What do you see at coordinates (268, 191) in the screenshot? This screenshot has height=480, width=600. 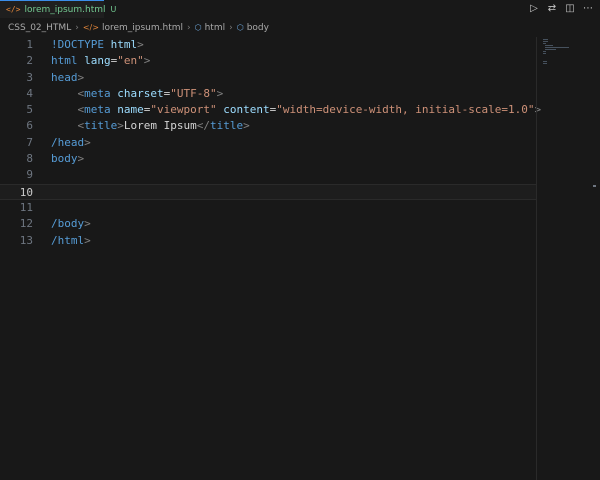 I see `code-line: 10` at bounding box center [268, 191].